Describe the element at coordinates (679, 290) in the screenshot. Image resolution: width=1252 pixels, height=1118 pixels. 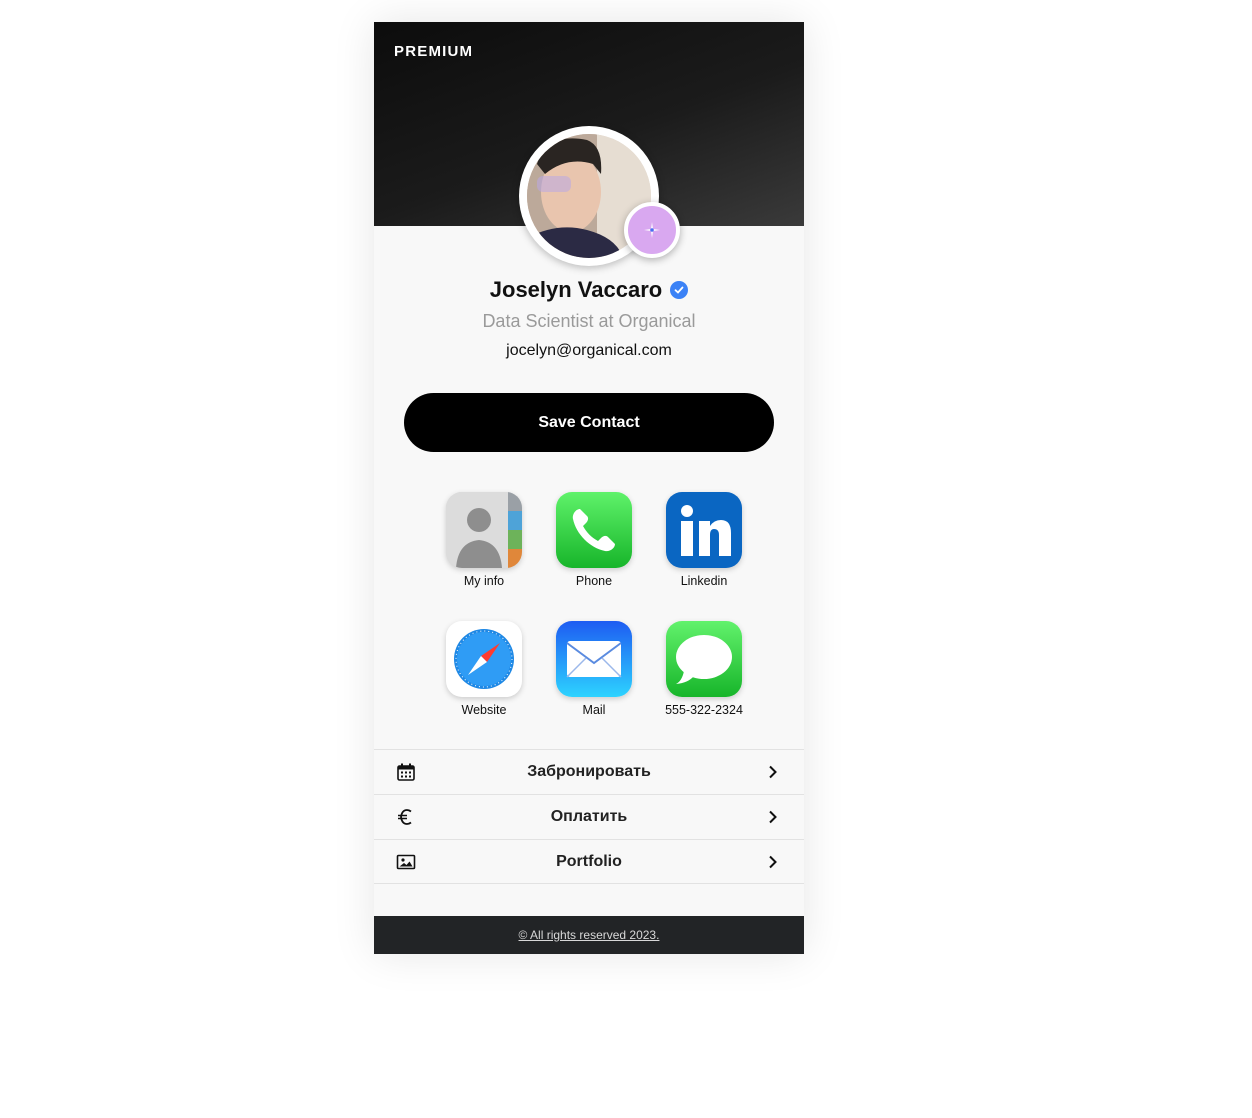
I see `verified-icon` at that location.